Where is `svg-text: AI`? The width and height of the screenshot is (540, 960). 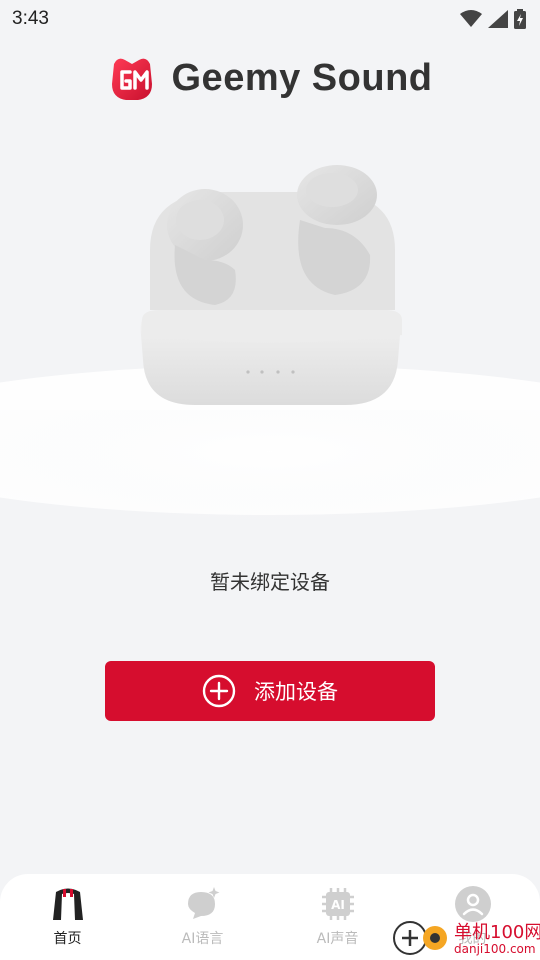 svg-text: AI is located at coordinates (338, 905).